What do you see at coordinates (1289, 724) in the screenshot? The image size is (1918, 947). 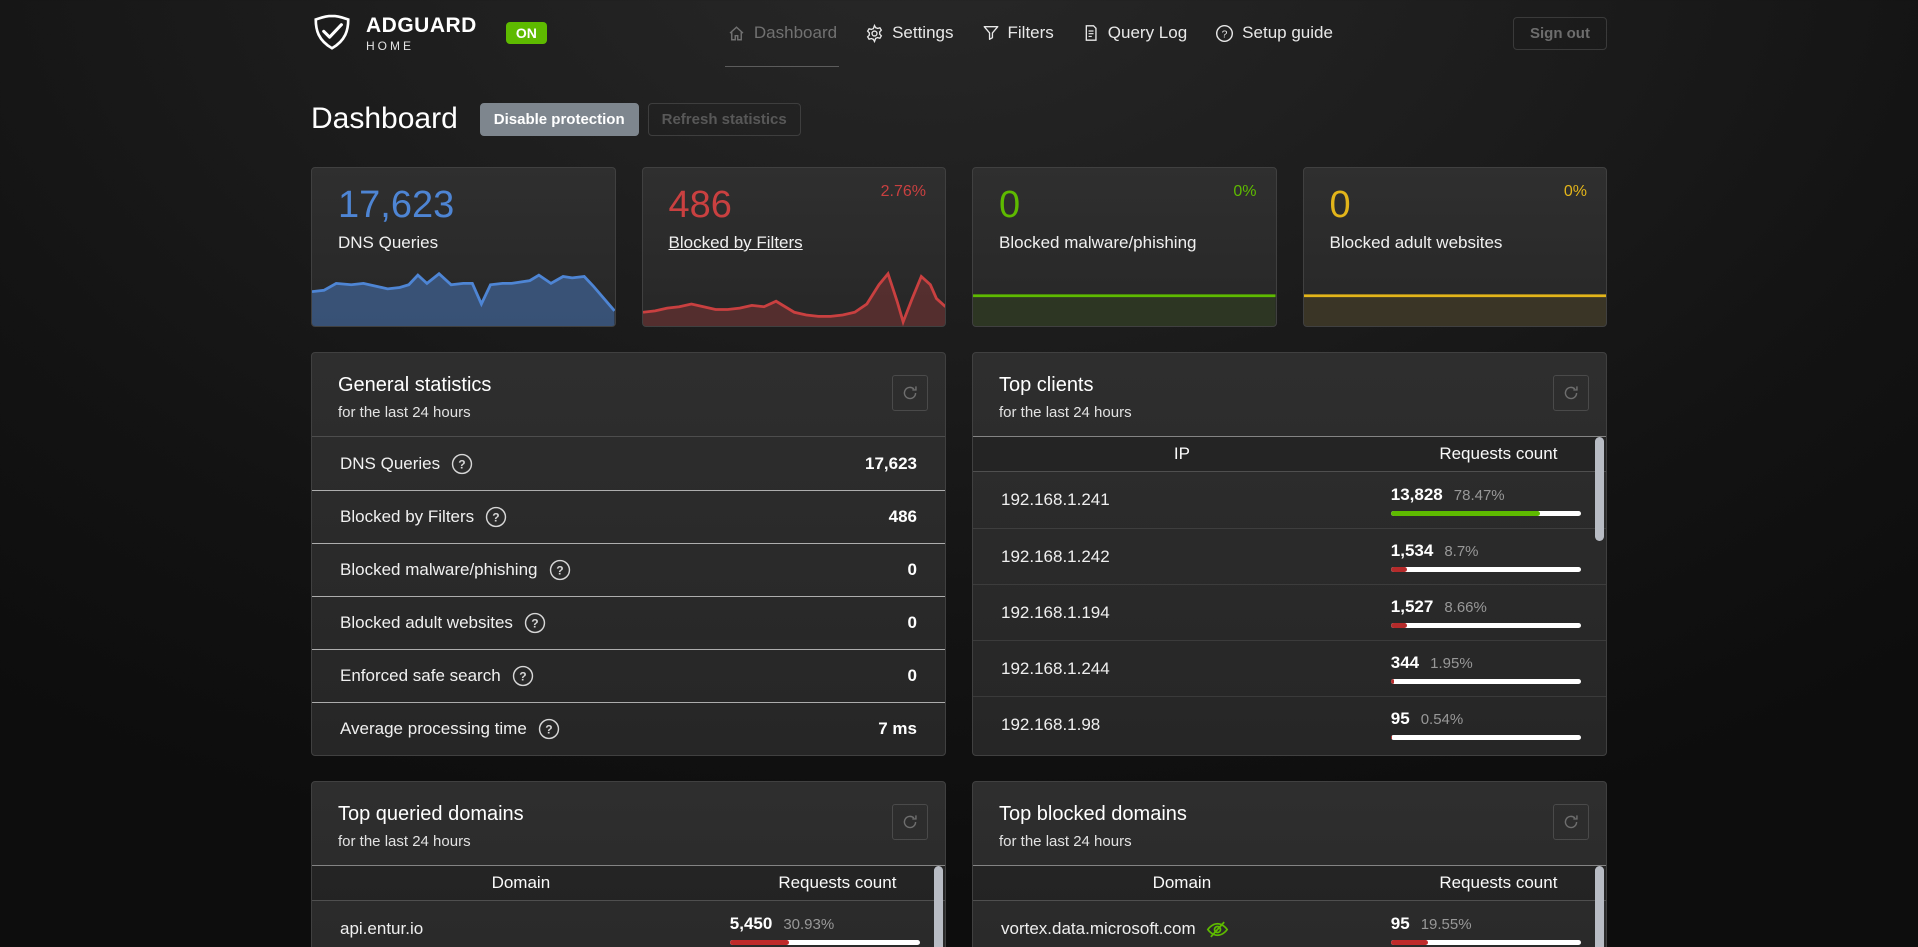 I see `table-row: 192.168.1.98 95 0.54%` at bounding box center [1289, 724].